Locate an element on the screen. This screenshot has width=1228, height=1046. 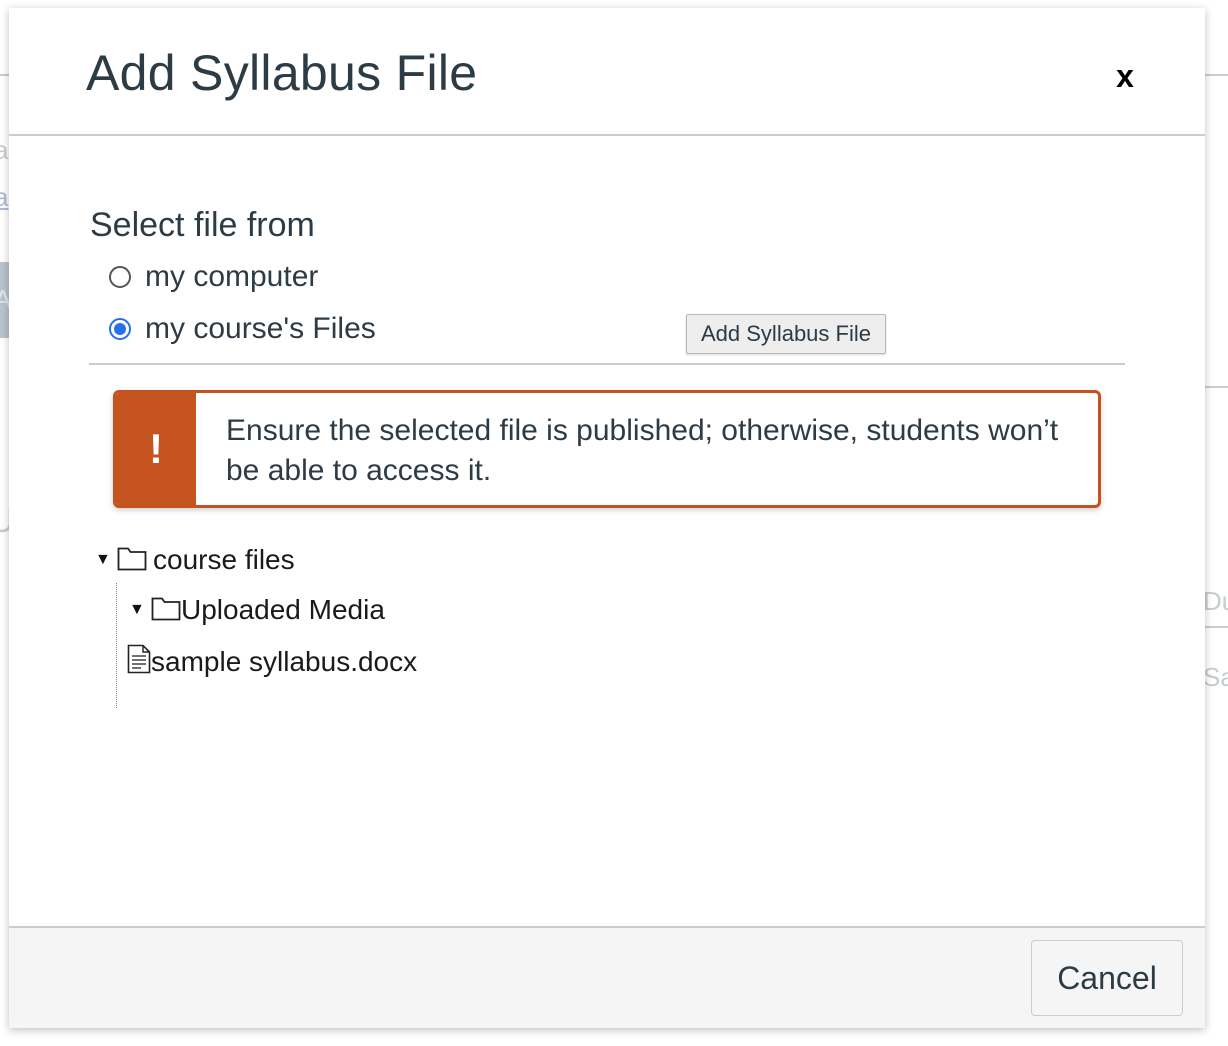
file-source-label: Select file from is located at coordinates (202, 225).